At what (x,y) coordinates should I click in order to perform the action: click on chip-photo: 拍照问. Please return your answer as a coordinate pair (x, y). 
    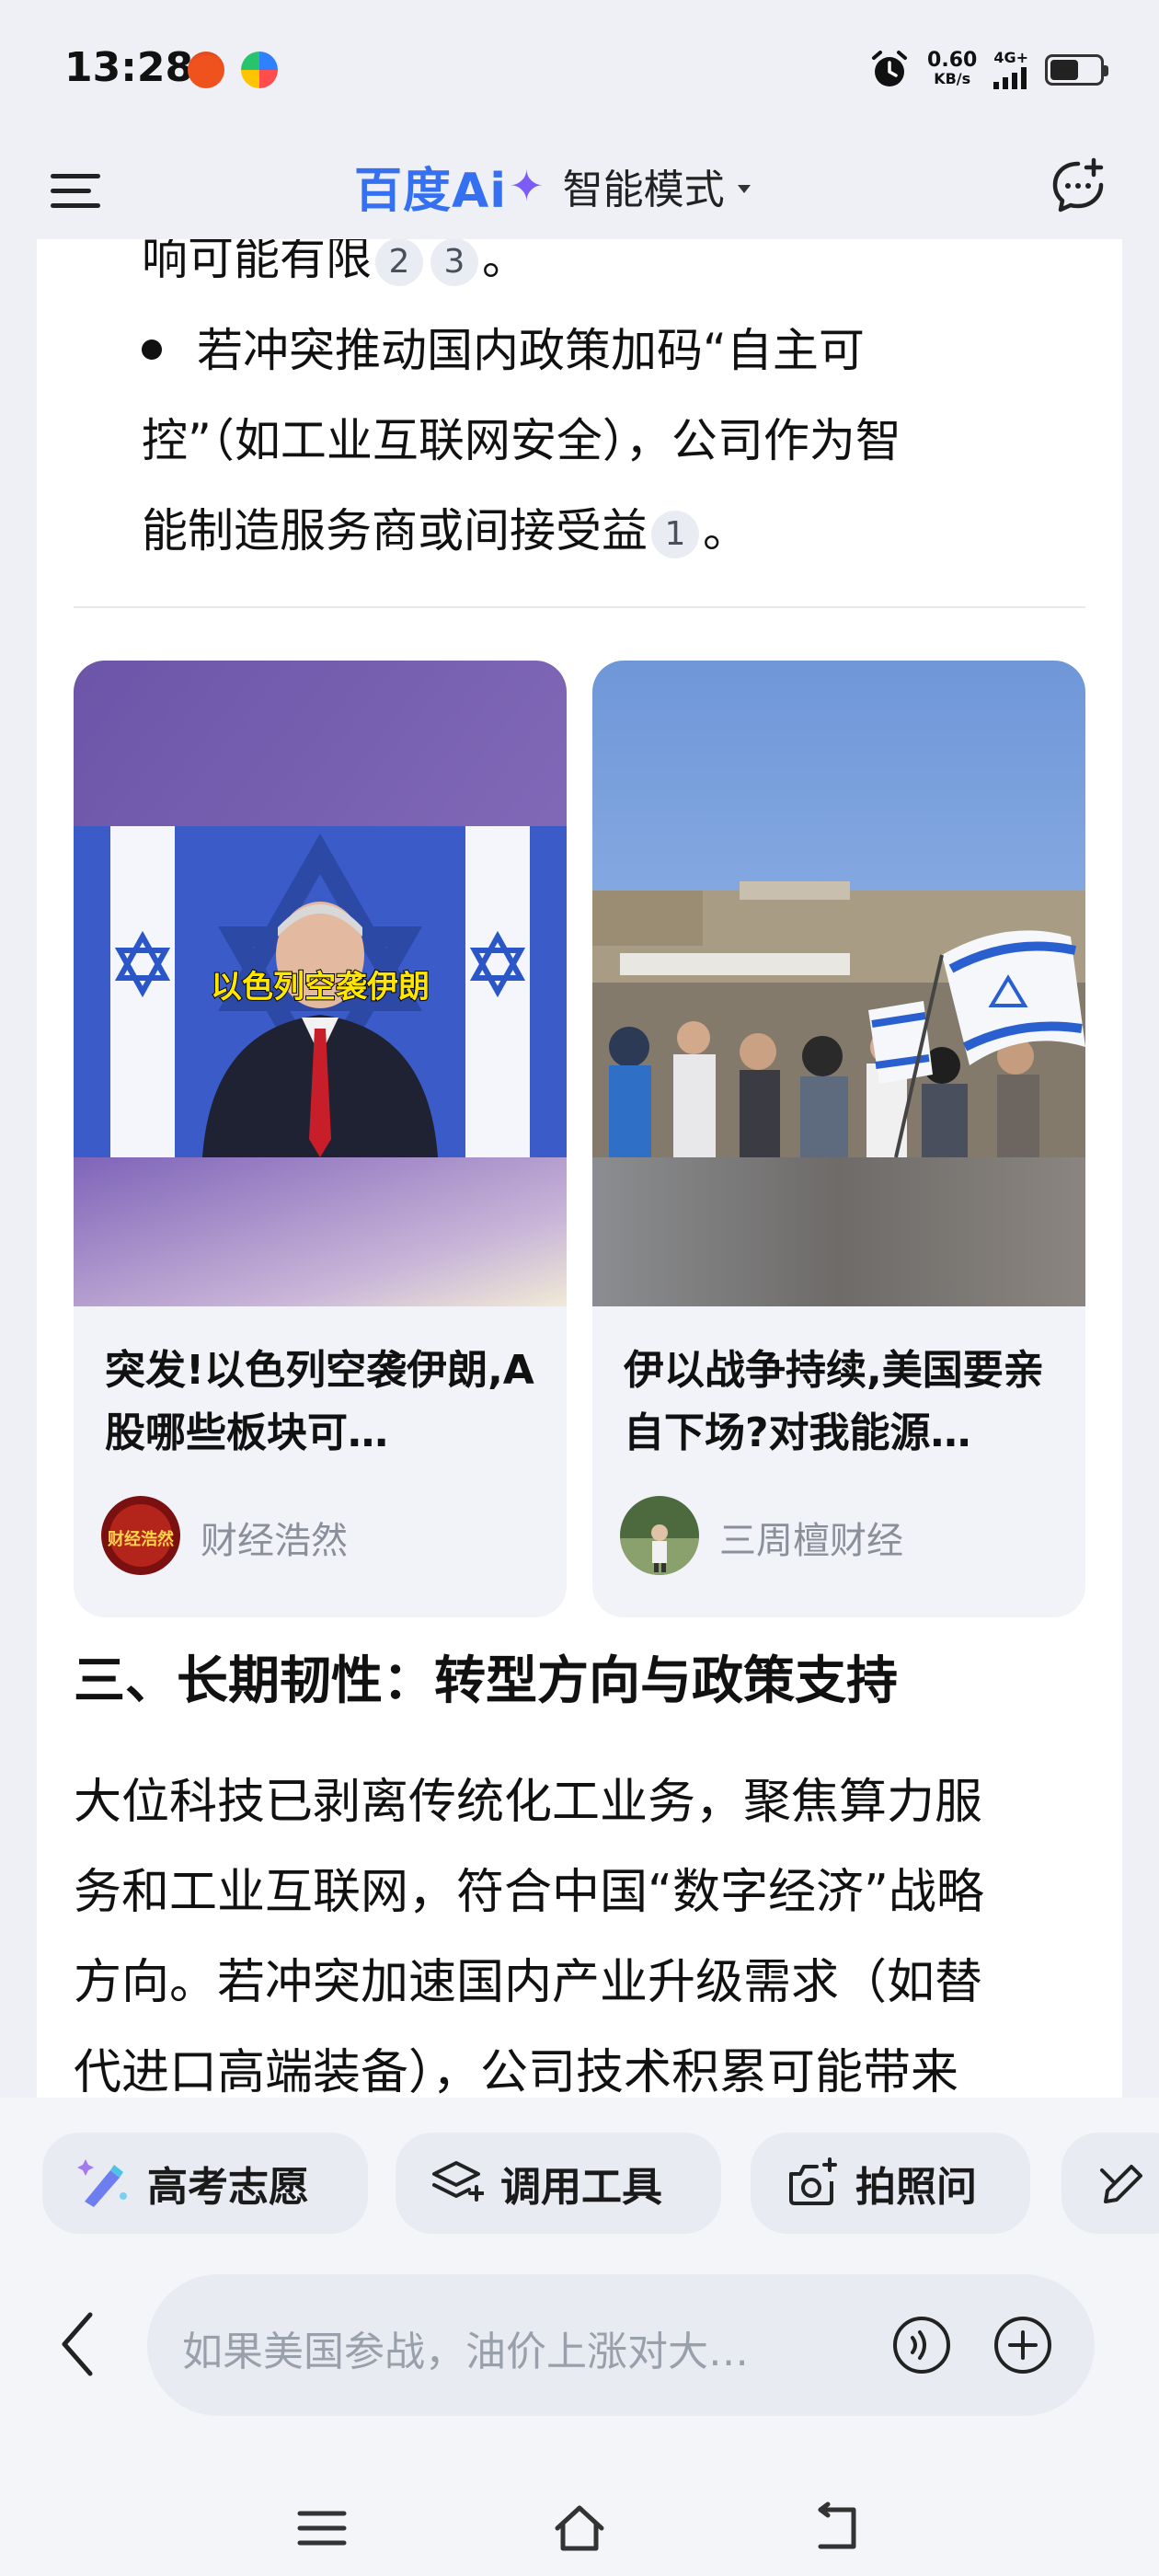
    Looking at the image, I should click on (890, 2183).